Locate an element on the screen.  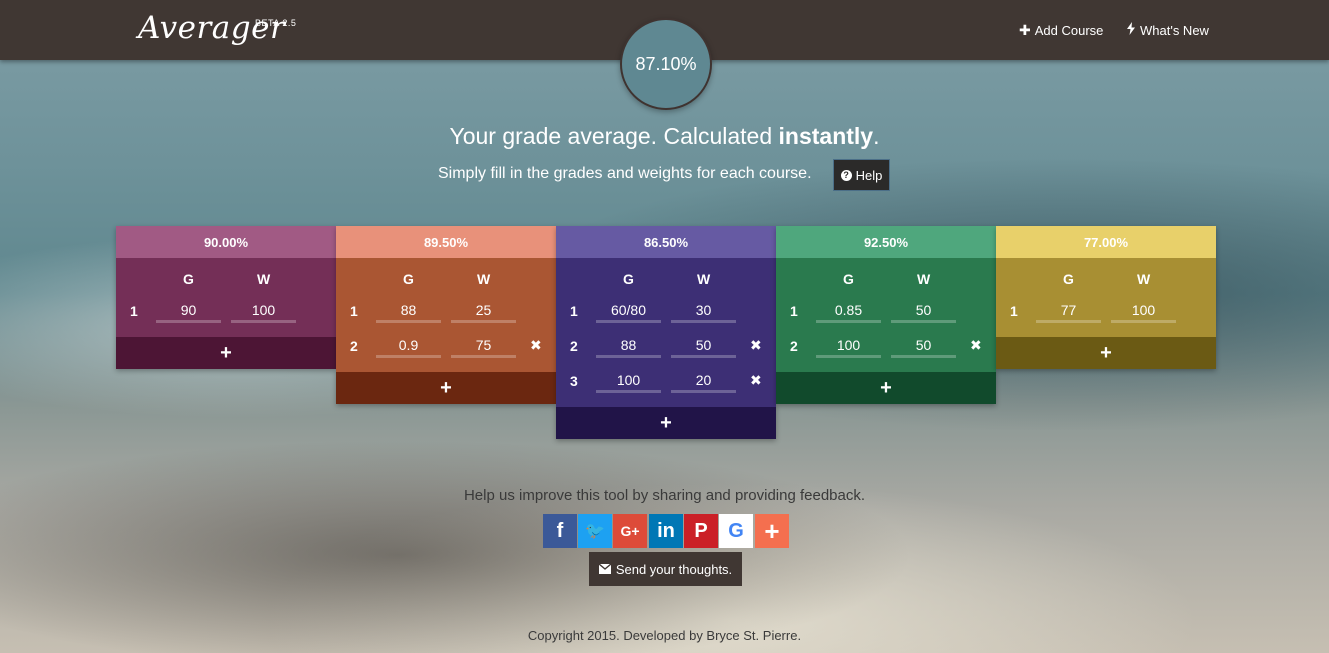
linkedin-icon: in is located at coordinates (666, 531).